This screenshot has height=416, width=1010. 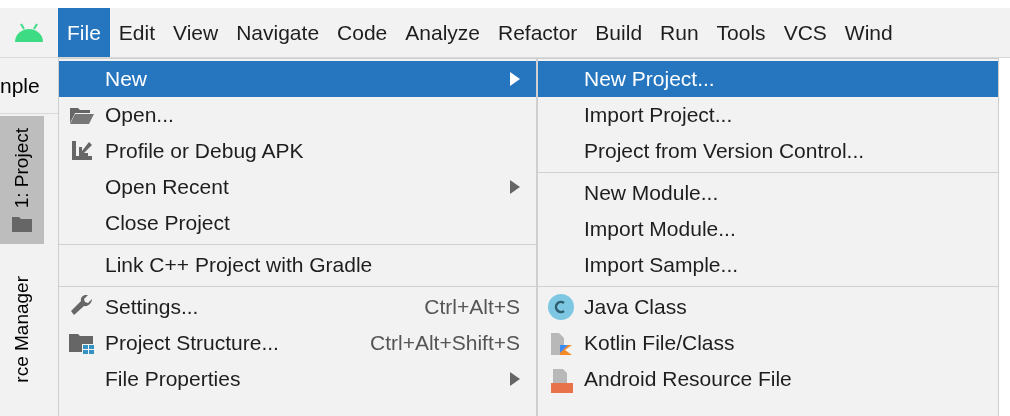 I want to click on menu-bar-item: Navigate, so click(x=278, y=32).